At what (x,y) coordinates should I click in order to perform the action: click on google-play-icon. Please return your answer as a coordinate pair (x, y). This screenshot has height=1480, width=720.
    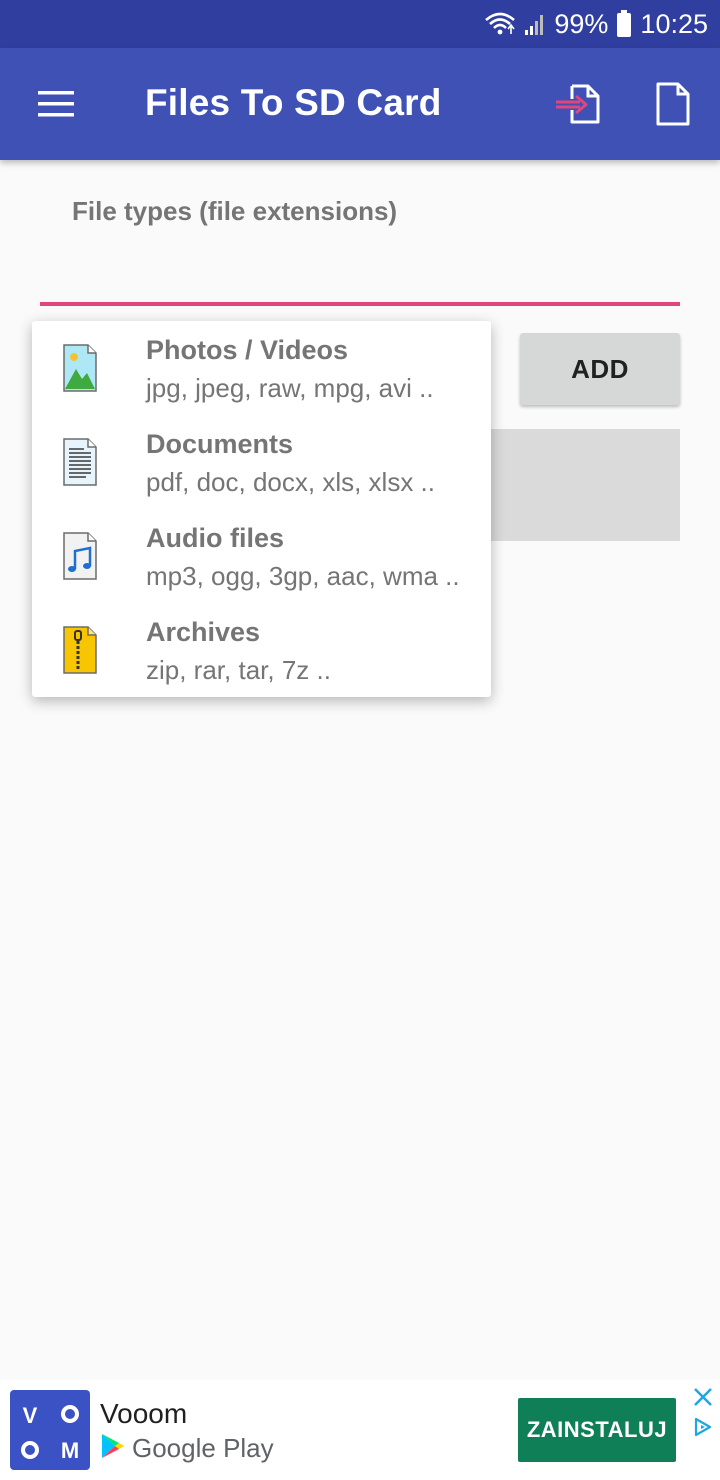
    Looking at the image, I should click on (113, 1448).